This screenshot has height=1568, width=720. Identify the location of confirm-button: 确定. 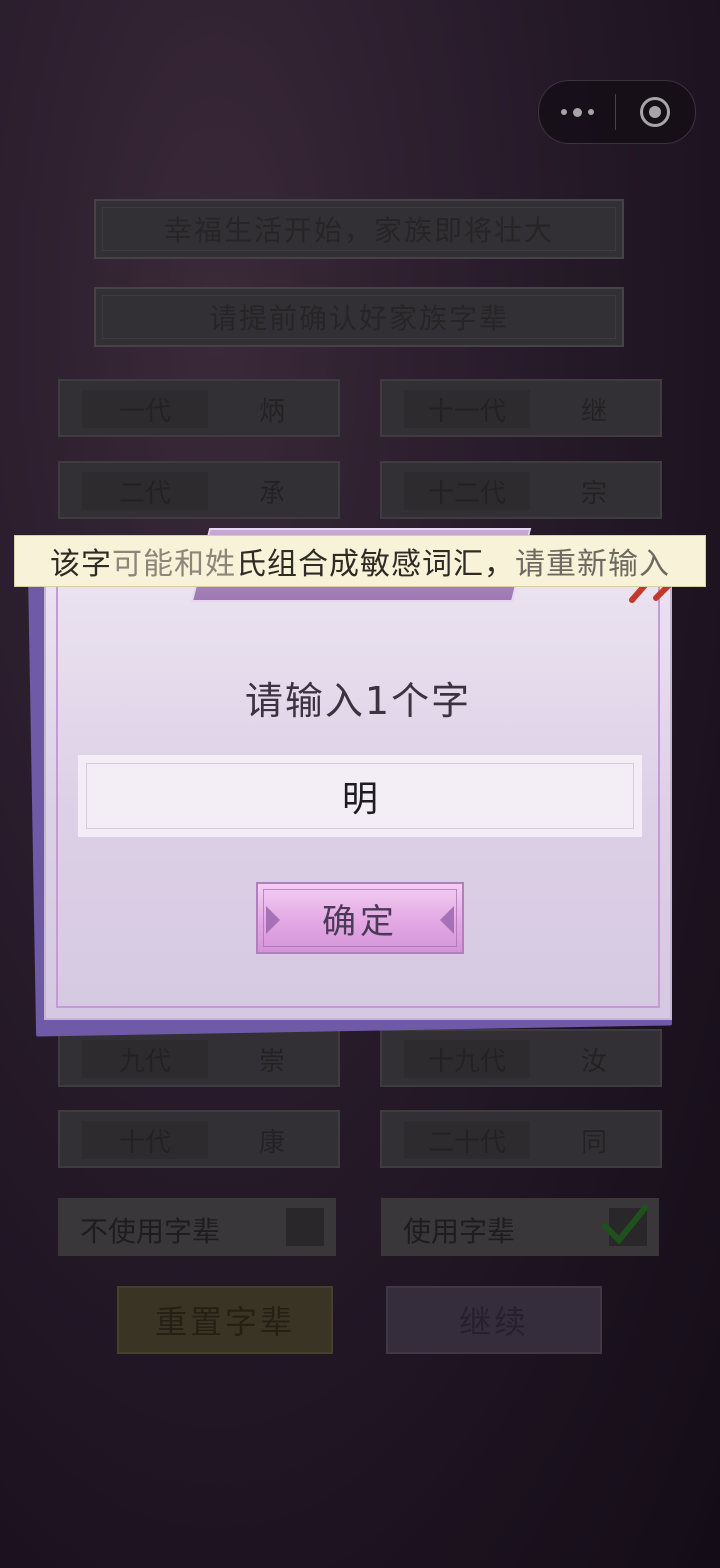
(360, 918).